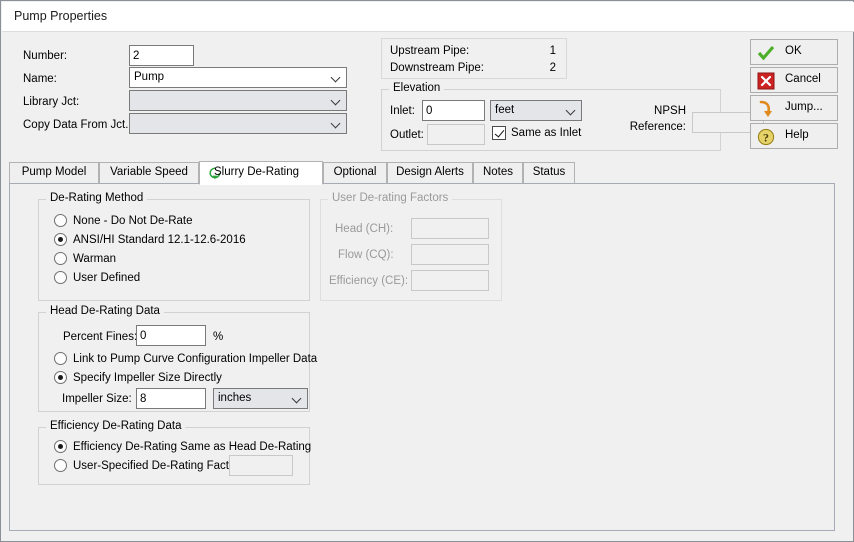 The height and width of the screenshot is (542, 854). Describe the element at coordinates (430, 51) in the screenshot. I see `upstream-pipe-label: Upstream Pipe:` at that location.